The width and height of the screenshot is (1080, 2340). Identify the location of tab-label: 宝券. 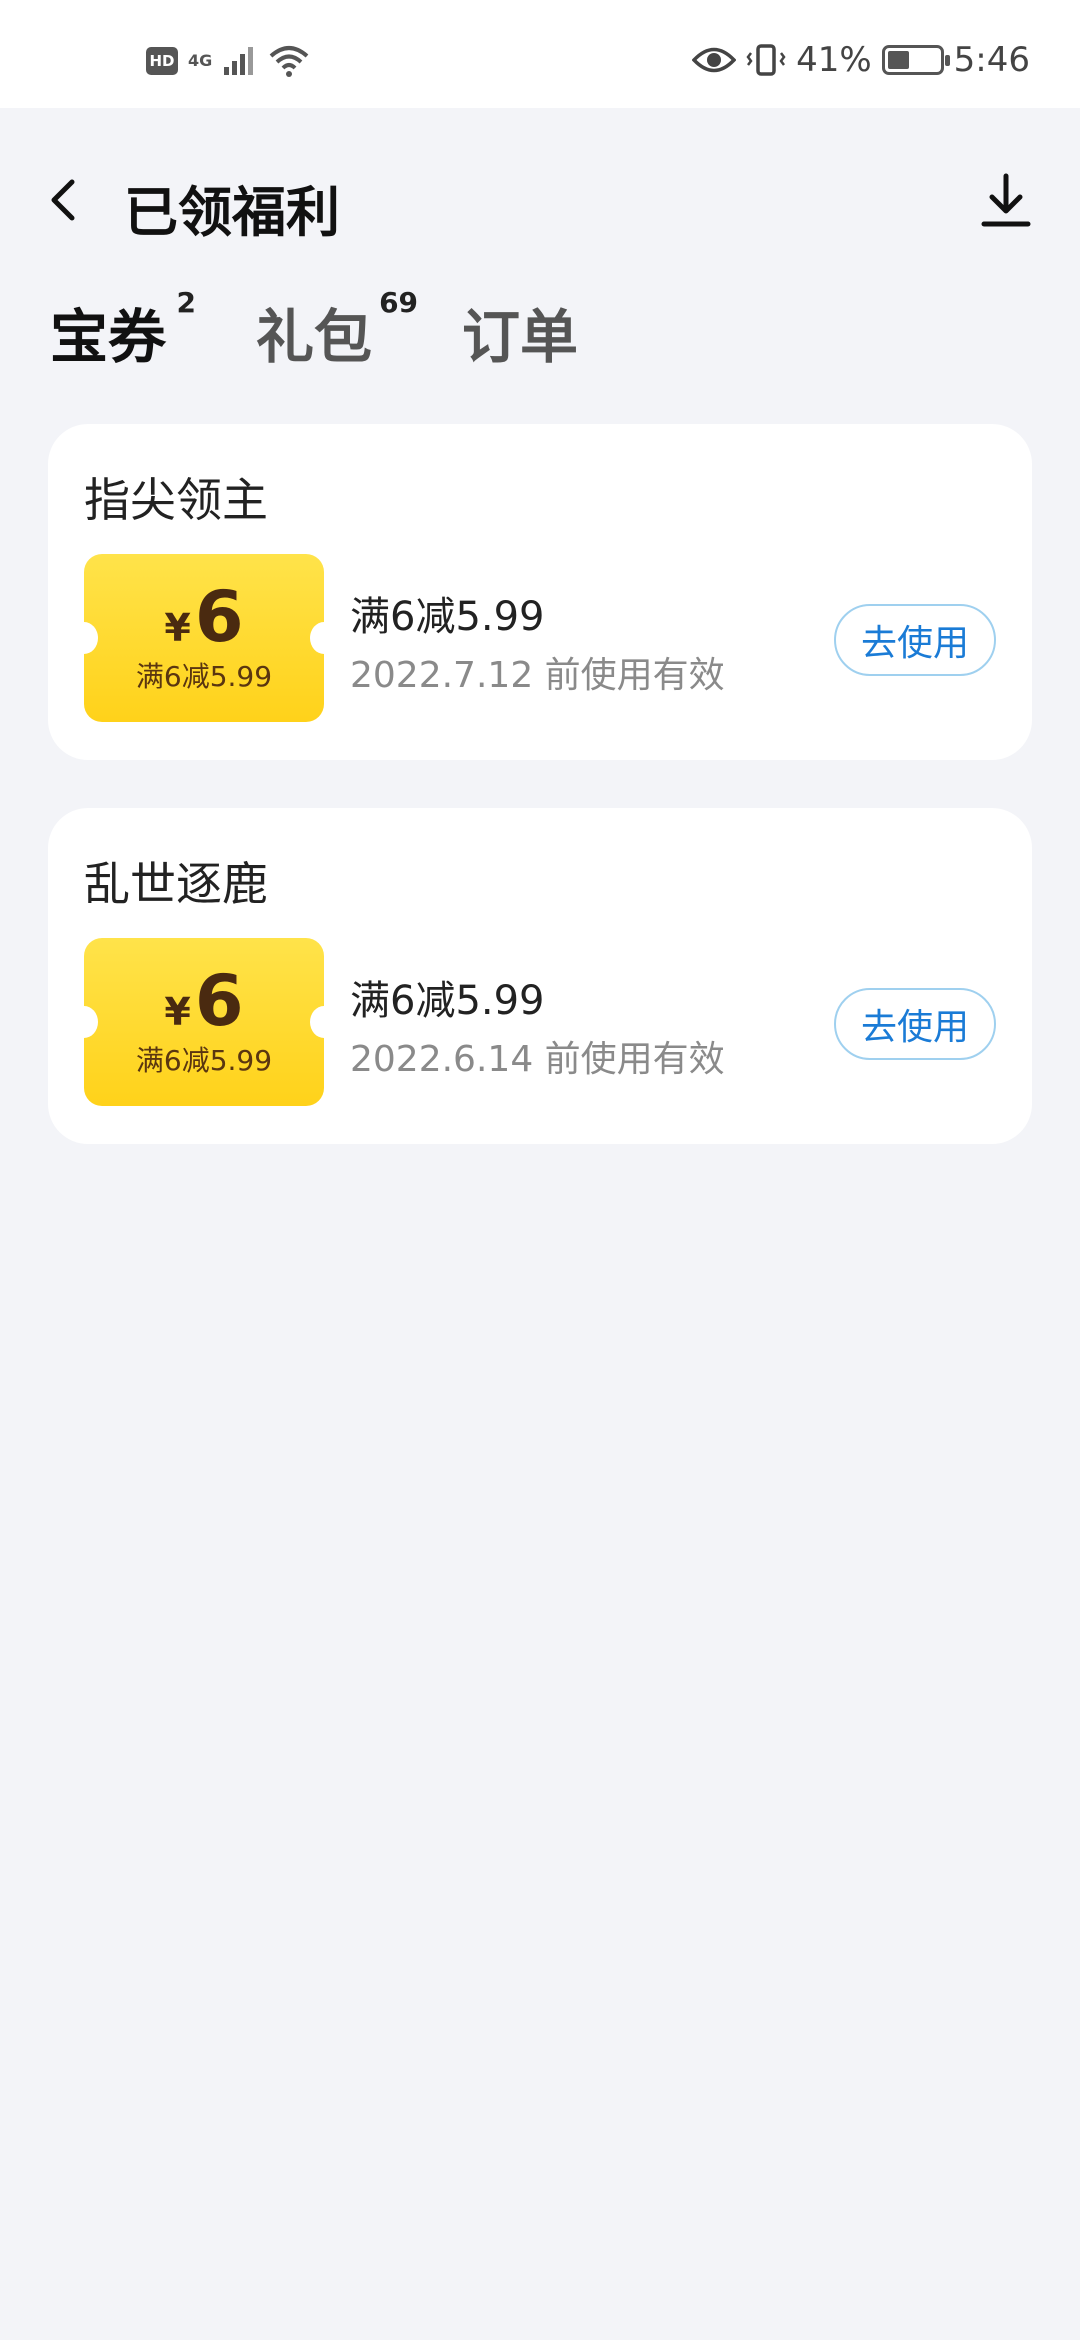
(108, 337).